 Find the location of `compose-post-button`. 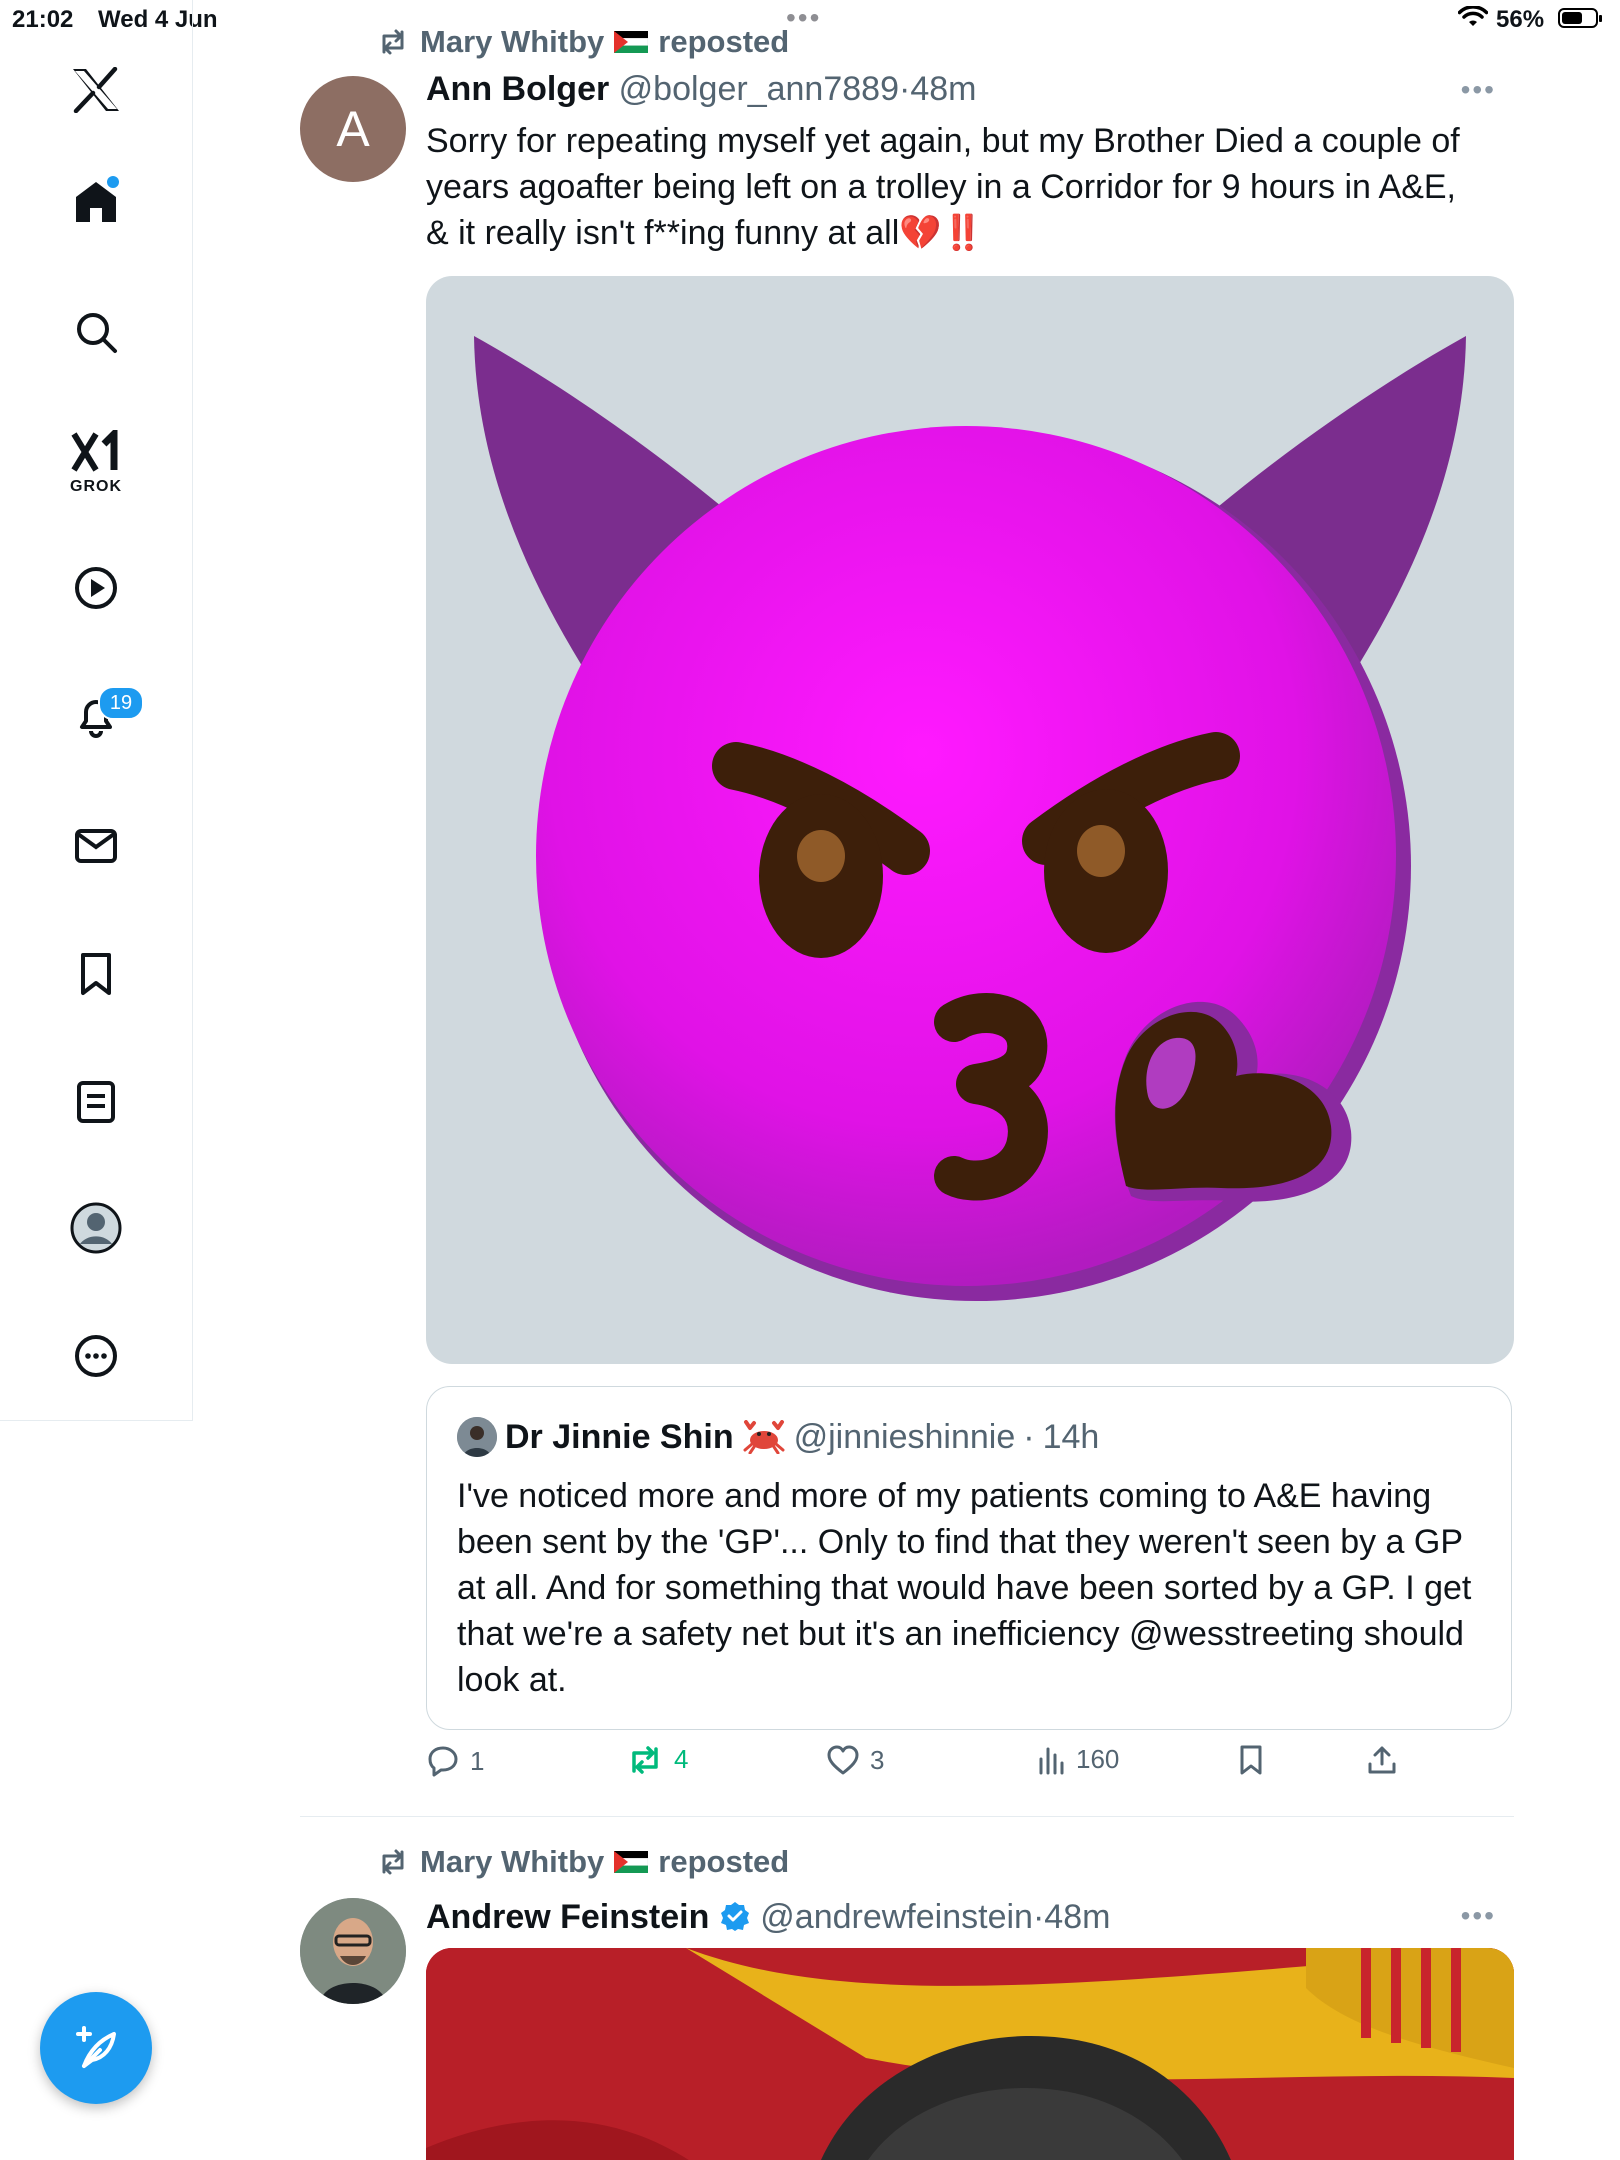

compose-post-button is located at coordinates (96, 2048).